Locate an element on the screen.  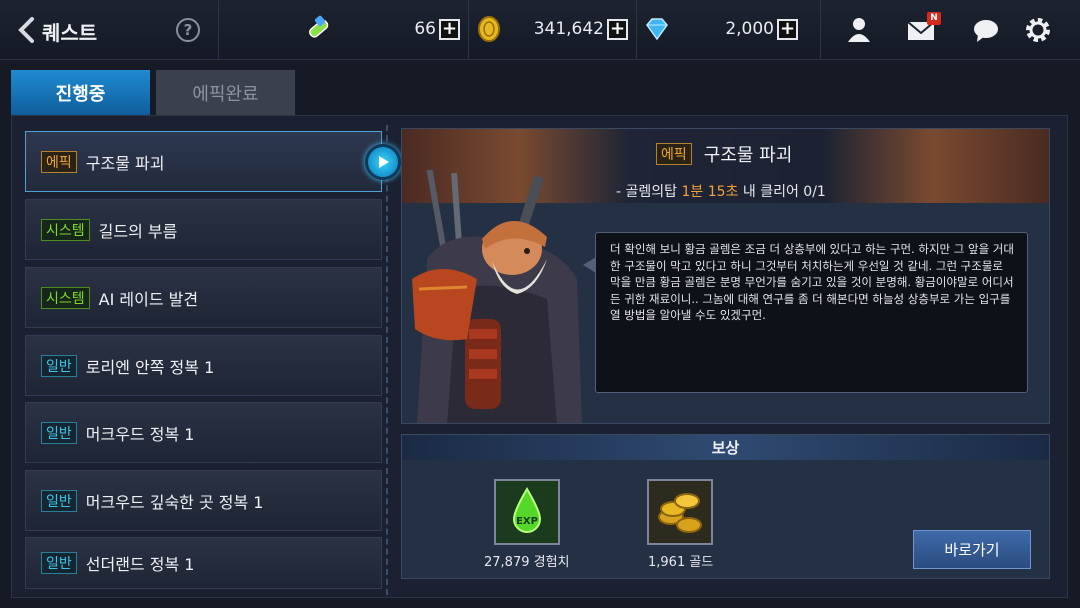
chat-icon is located at coordinates (986, 30).